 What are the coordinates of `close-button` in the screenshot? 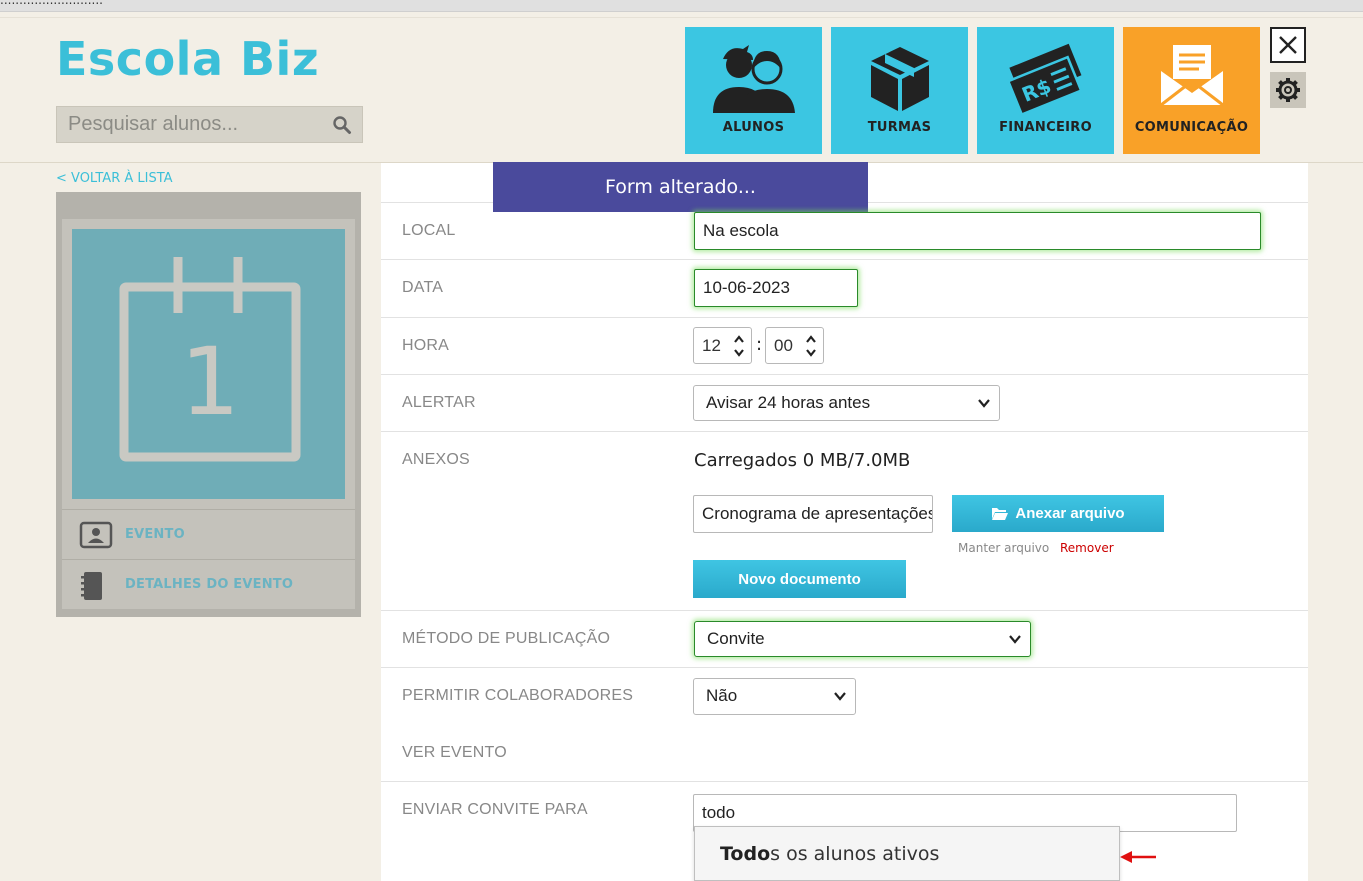 It's located at (1288, 45).